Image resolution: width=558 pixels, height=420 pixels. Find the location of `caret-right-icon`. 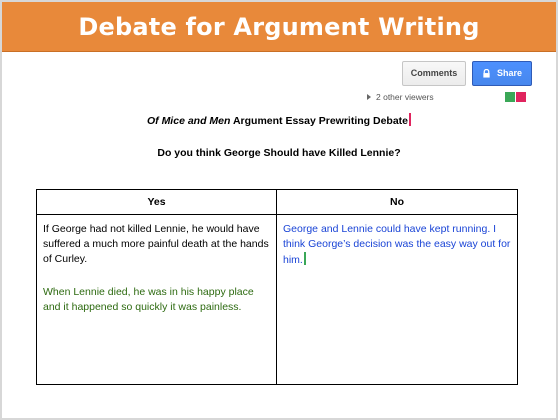

caret-right-icon is located at coordinates (369, 97).